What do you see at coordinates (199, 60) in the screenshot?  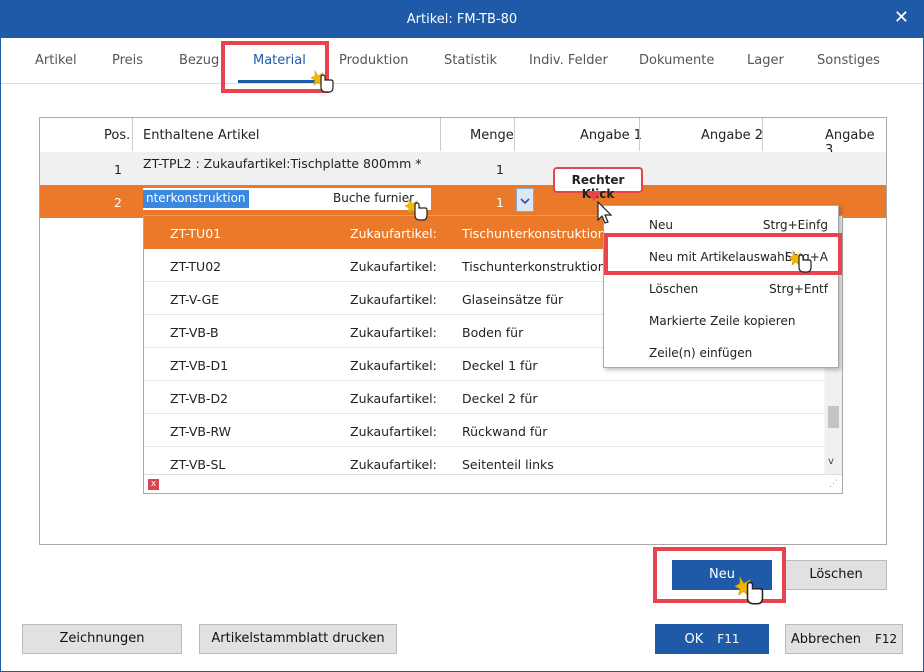 I see `tab-bezug: Bezug` at bounding box center [199, 60].